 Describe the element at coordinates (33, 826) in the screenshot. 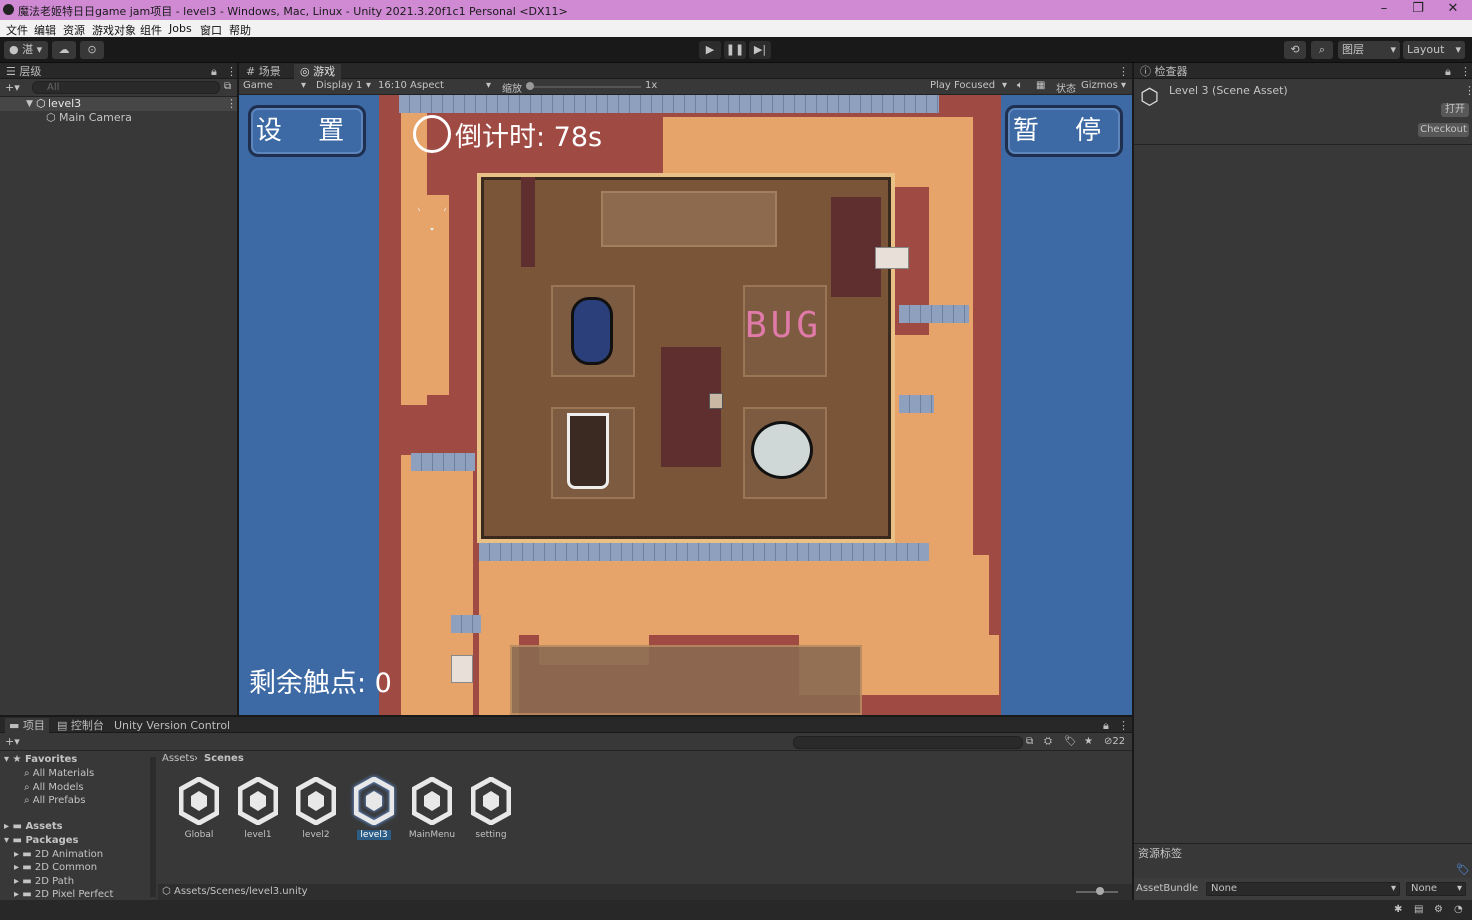

I see `assets-folder: ▸ ▬ Assets` at that location.